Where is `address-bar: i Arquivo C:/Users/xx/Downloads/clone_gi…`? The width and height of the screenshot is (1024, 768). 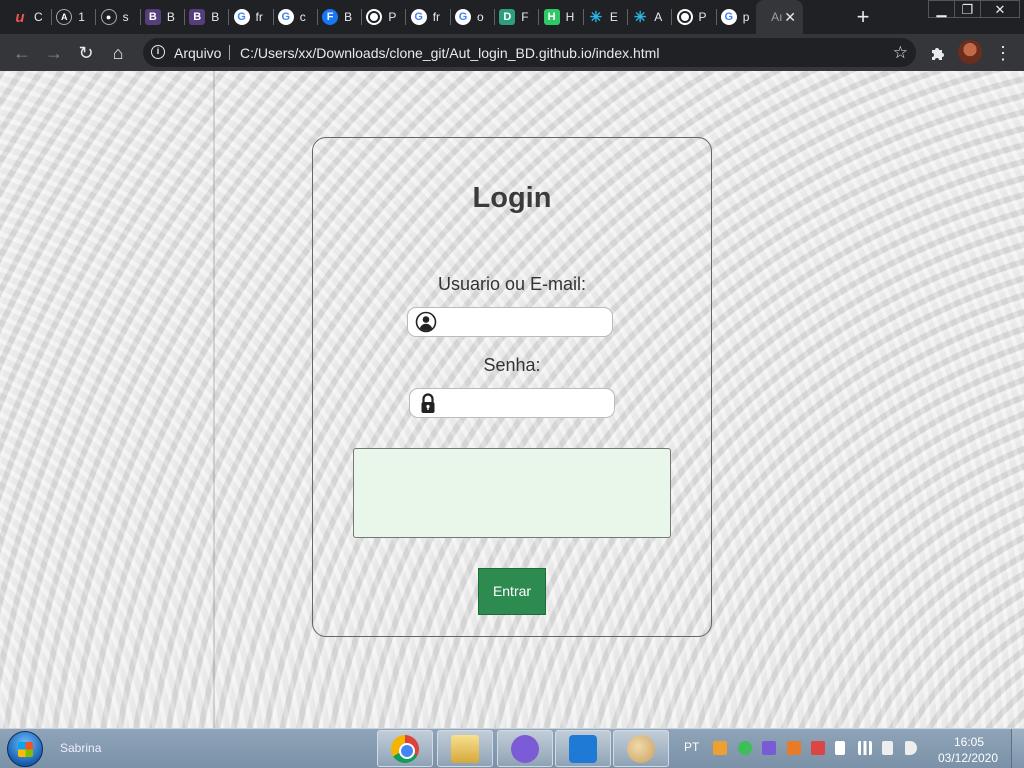 address-bar: i Arquivo C:/Users/xx/Downloads/clone_gi… is located at coordinates (529, 52).